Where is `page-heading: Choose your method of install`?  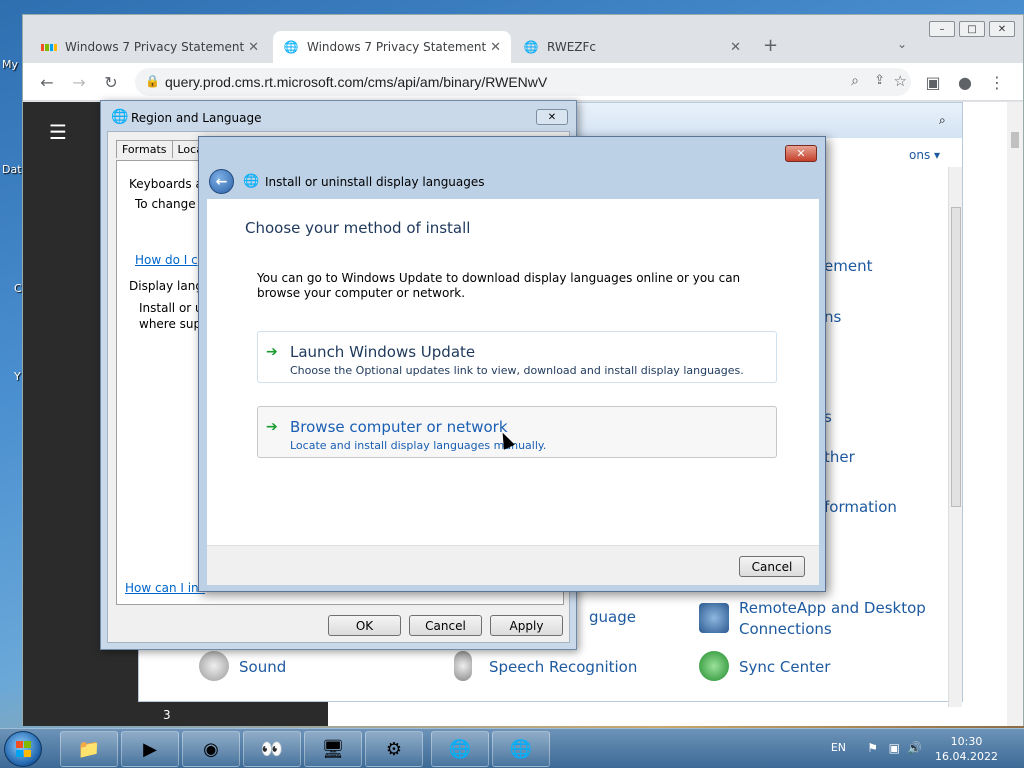 page-heading: Choose your method of install is located at coordinates (358, 228).